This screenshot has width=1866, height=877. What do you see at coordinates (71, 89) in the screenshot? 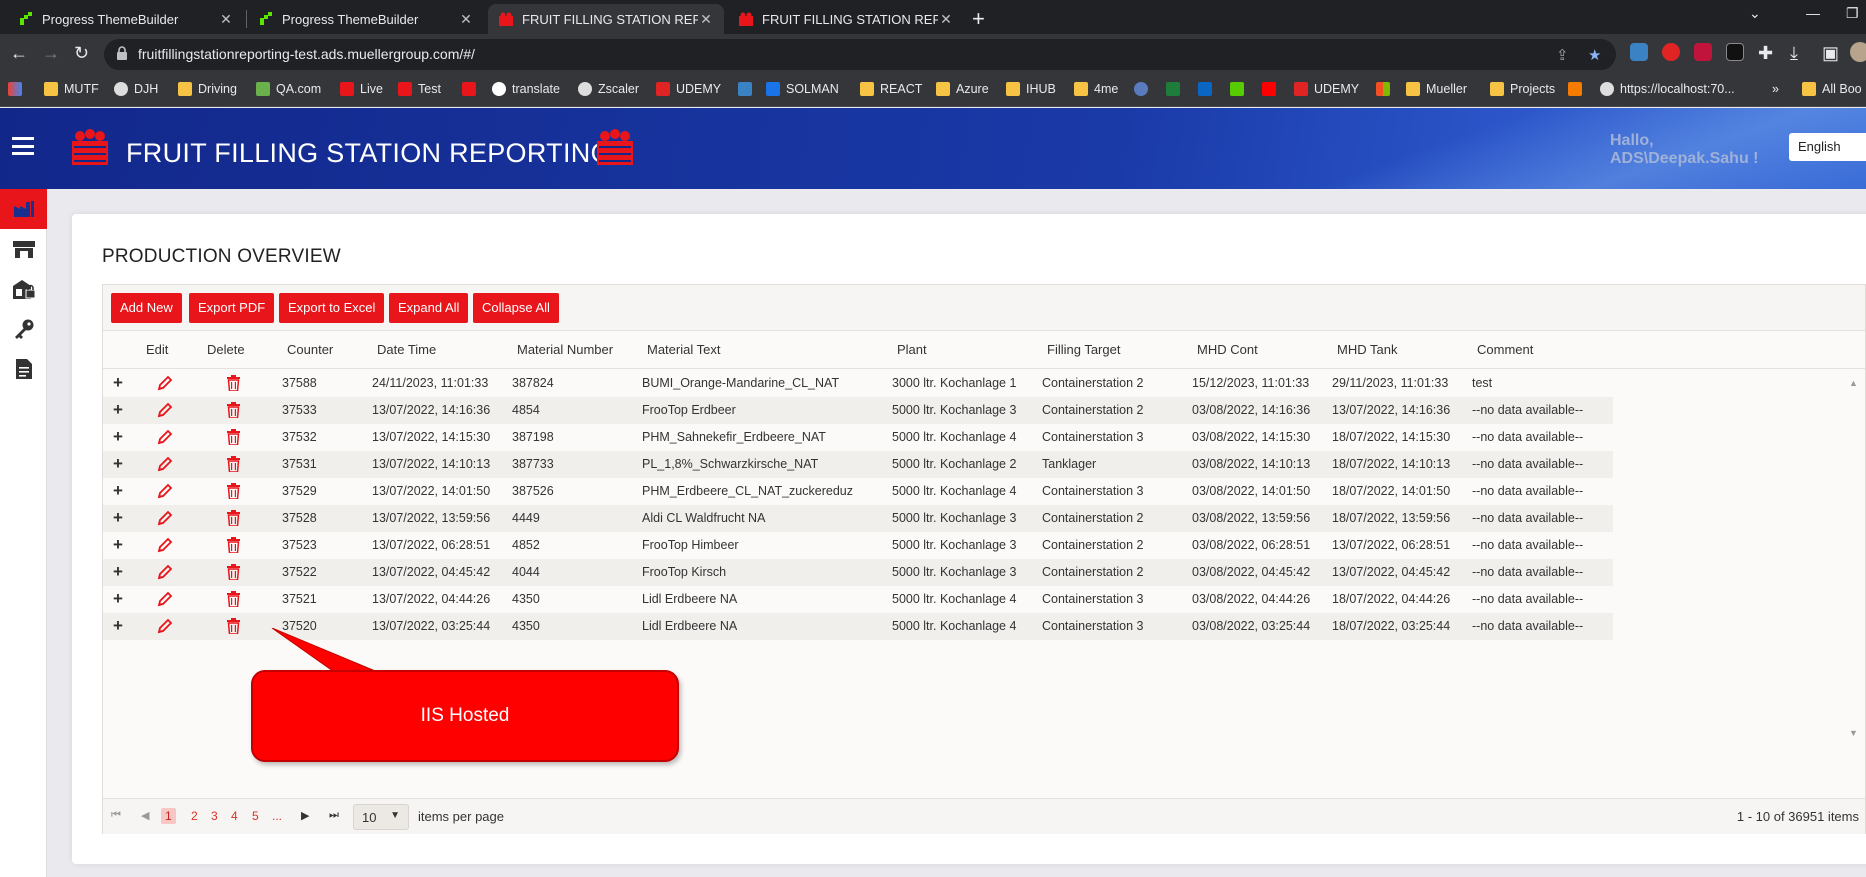
I see `bookmark-item: MUTF` at bounding box center [71, 89].